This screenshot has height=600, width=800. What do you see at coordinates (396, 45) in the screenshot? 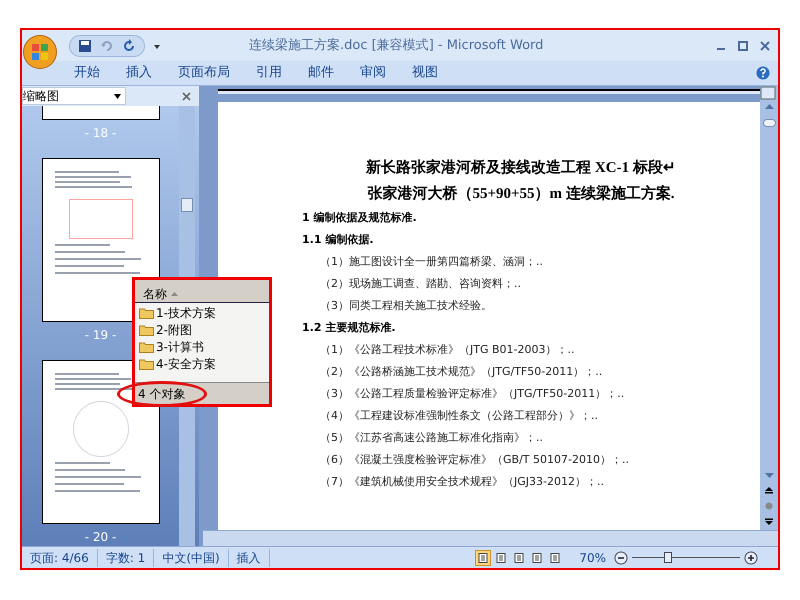
I see `window-title: 连续梁施工方案.doc [兼容模式] - Microsoft Word` at bounding box center [396, 45].